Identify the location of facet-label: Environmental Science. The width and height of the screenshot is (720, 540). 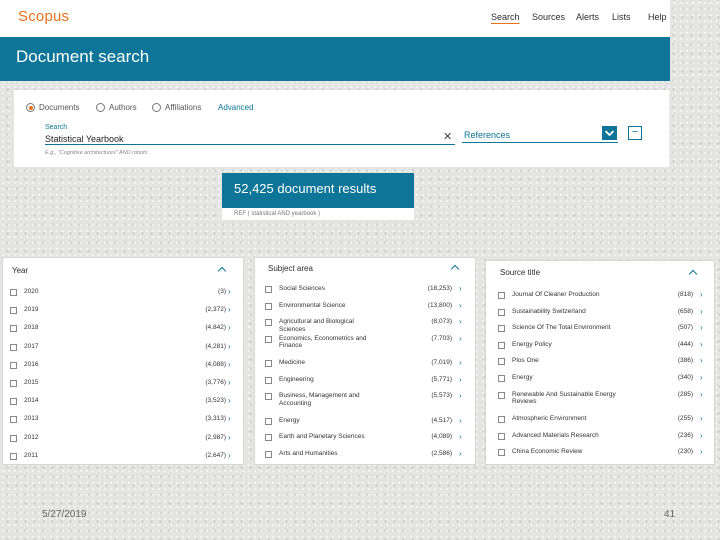
(329, 306).